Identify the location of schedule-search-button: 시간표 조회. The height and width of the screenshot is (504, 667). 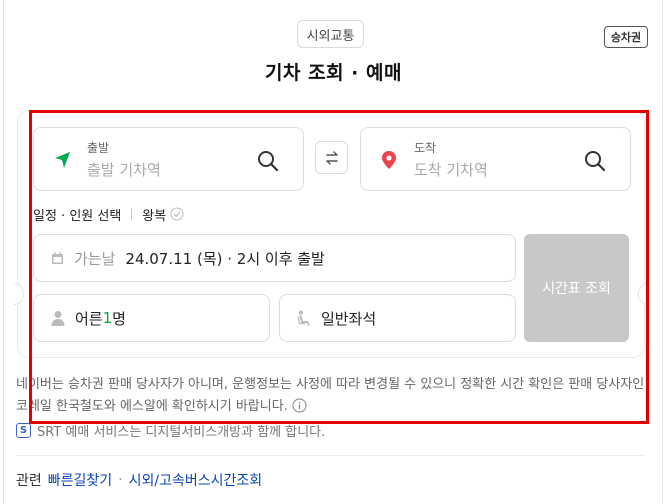
(576, 288).